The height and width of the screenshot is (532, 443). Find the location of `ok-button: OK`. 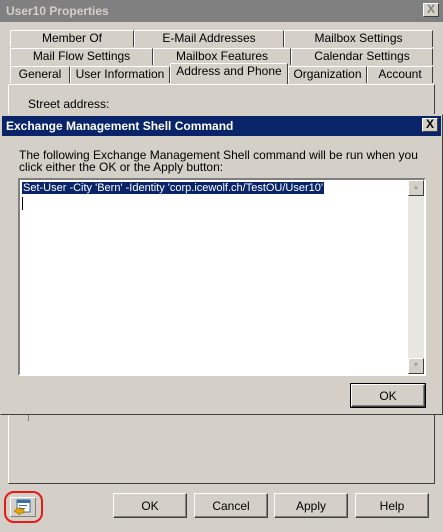

ok-button: OK is located at coordinates (150, 505).